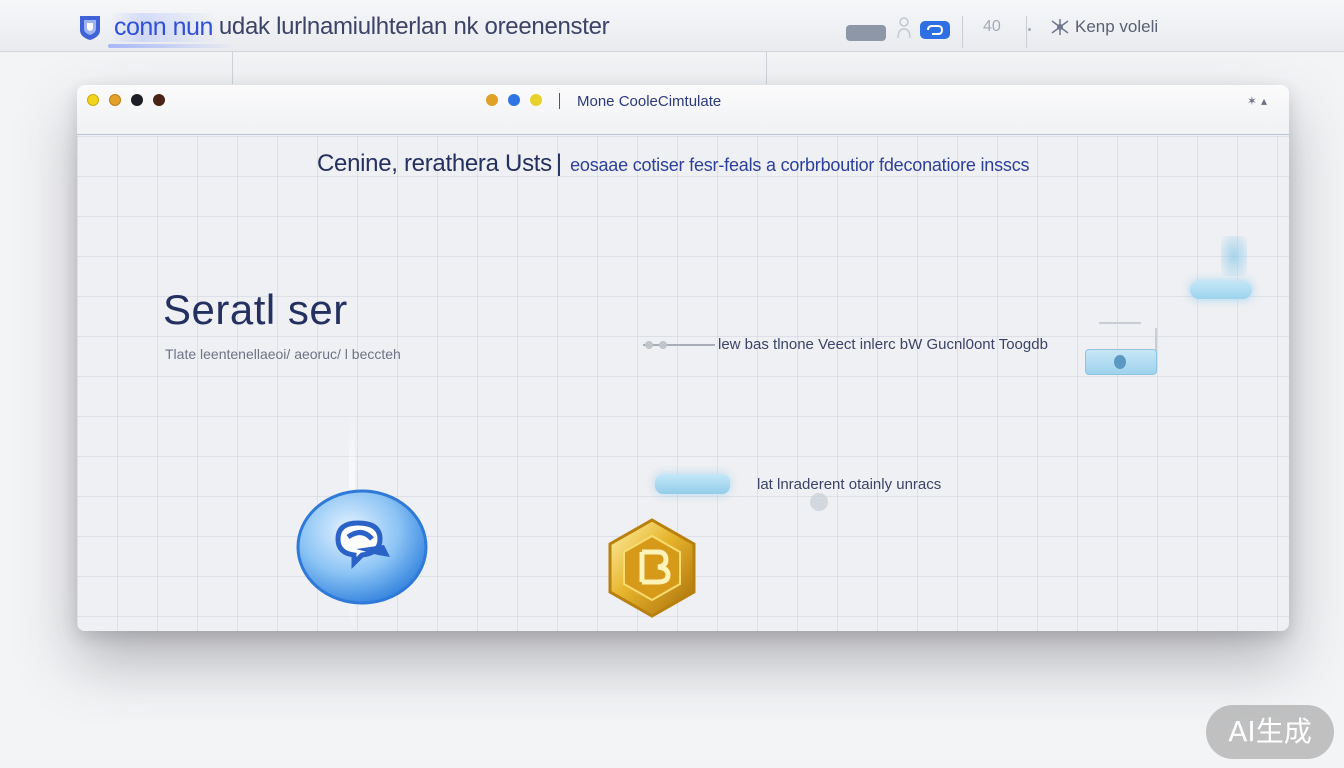 The image size is (1344, 768). I want to click on title-divider, so click(559, 101).